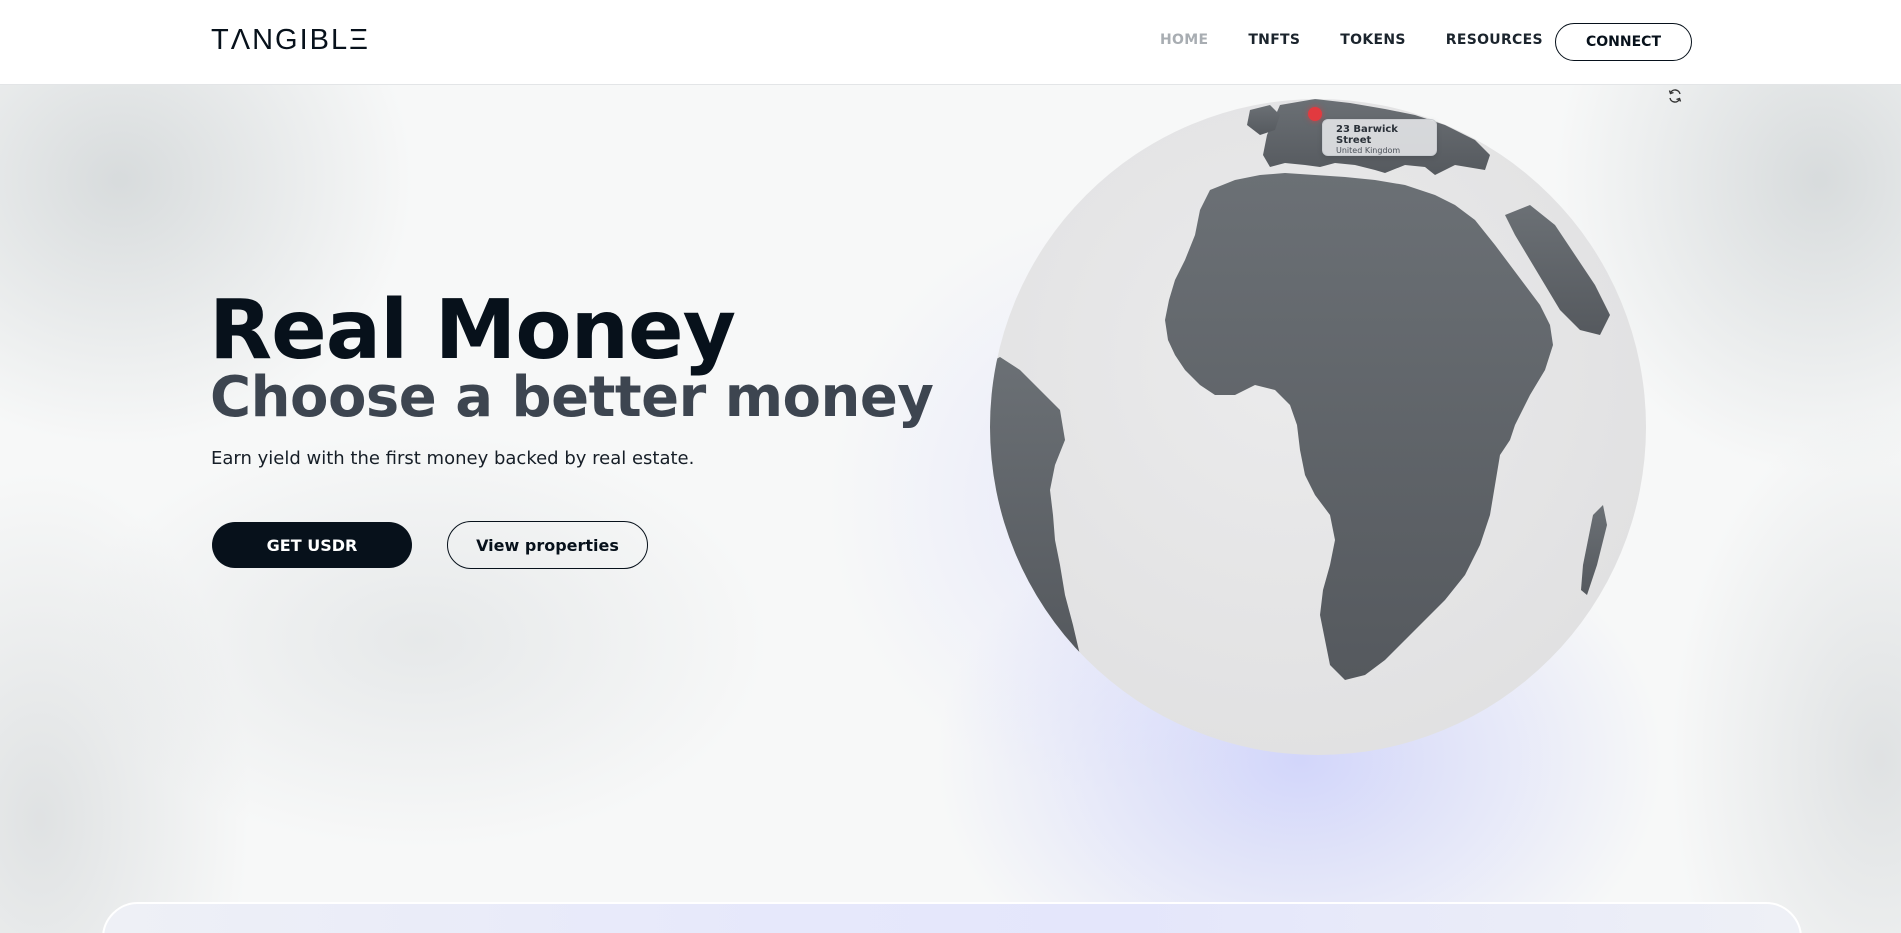  Describe the element at coordinates (1315, 114) in the screenshot. I see `location-marker` at that location.